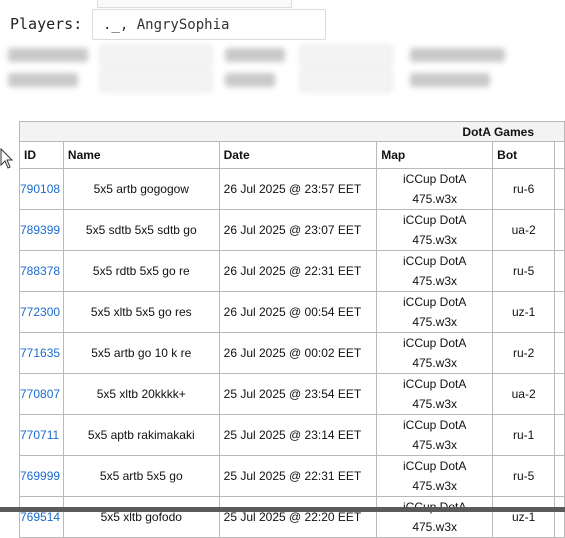 The height and width of the screenshot is (538, 565). Describe the element at coordinates (141, 517) in the screenshot. I see `game-name-cell: 5x5 xltb gofodo` at that location.